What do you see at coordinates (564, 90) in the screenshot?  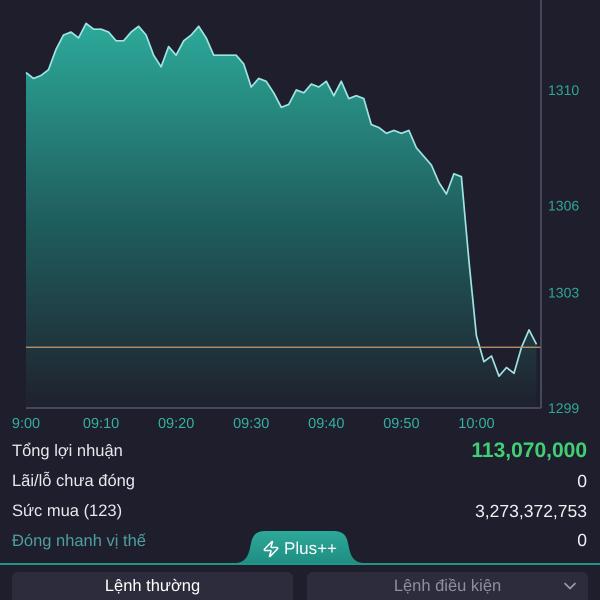 I see `y-axis-label: 1310` at bounding box center [564, 90].